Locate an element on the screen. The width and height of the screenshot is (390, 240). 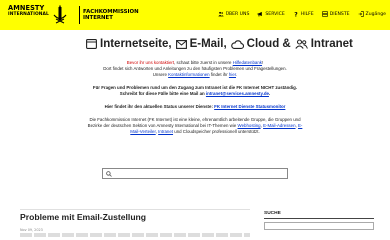
nav-item-hilfe: ? HILFE is located at coordinates (303, 14).